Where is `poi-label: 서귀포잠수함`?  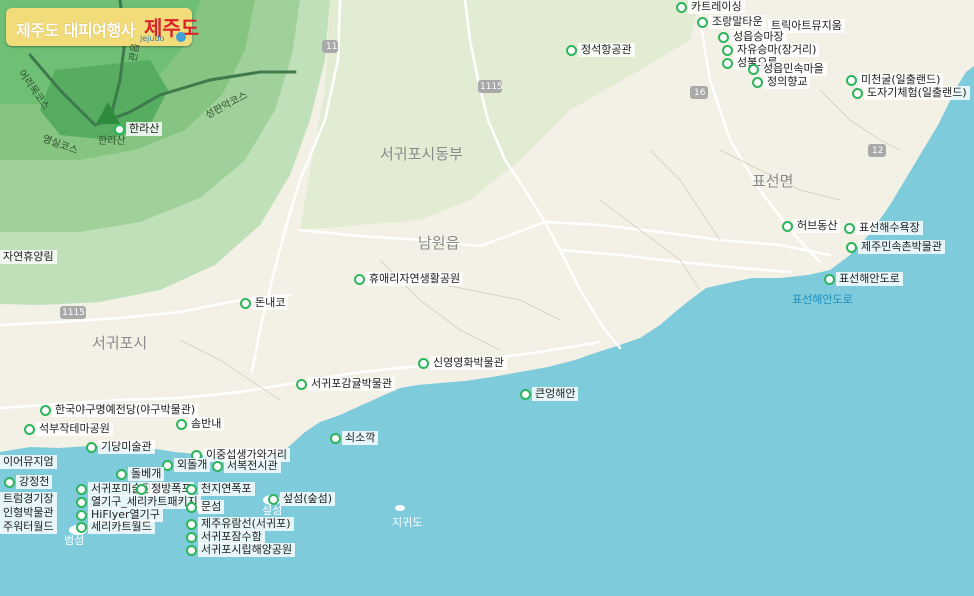
poi-label: 서귀포잠수함 is located at coordinates (231, 537).